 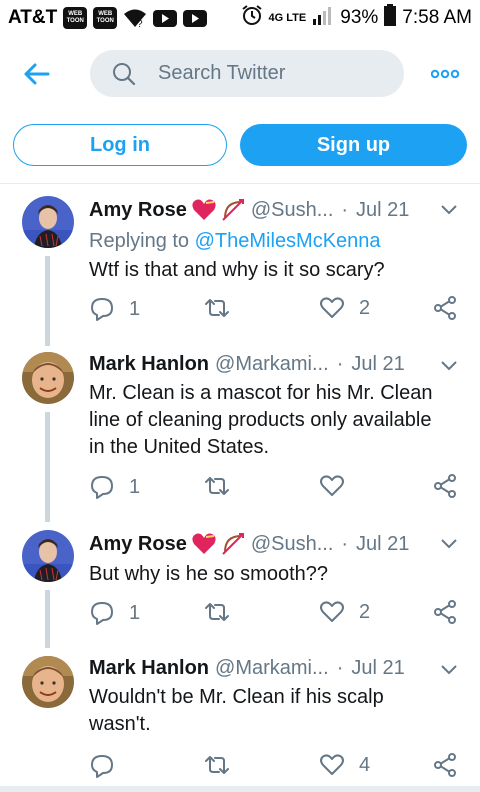 I want to click on network-type: 4G LTE, so click(x=287, y=18).